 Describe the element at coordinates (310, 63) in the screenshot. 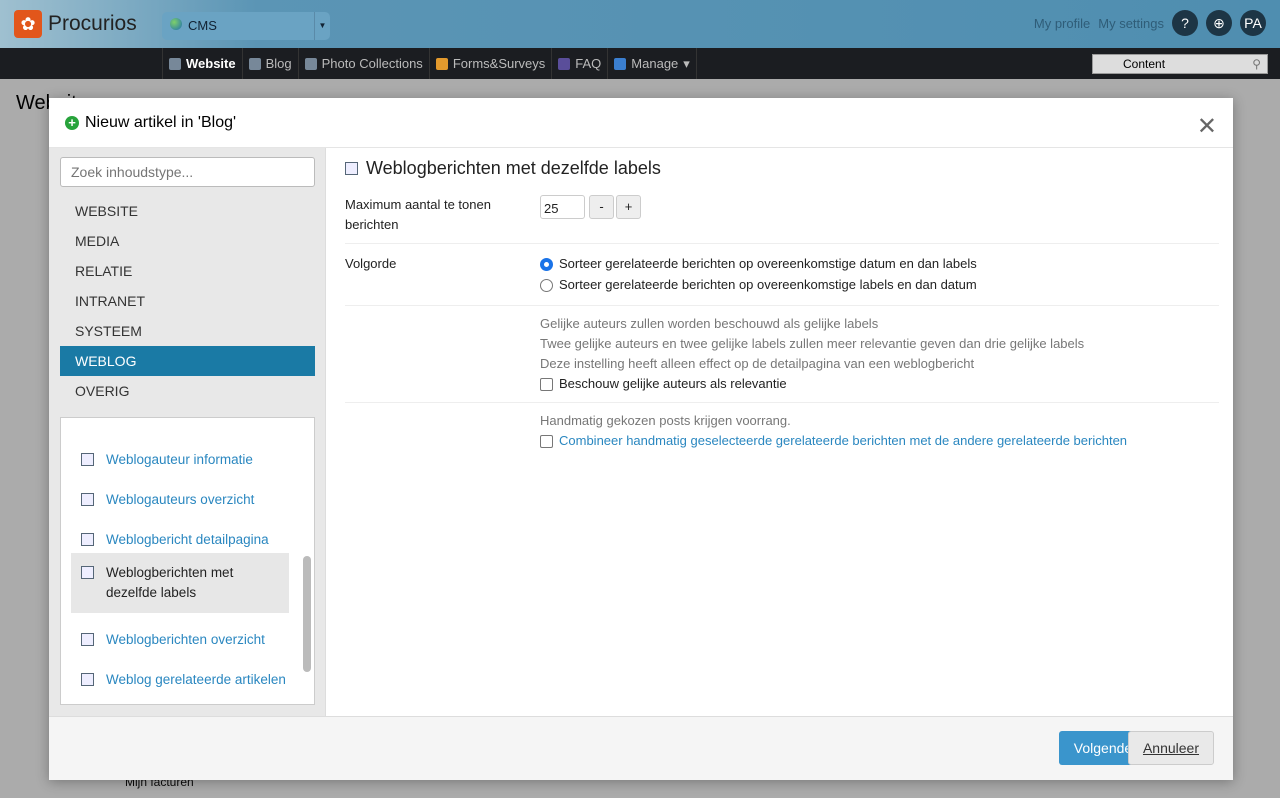

I see `photo-icon` at that location.